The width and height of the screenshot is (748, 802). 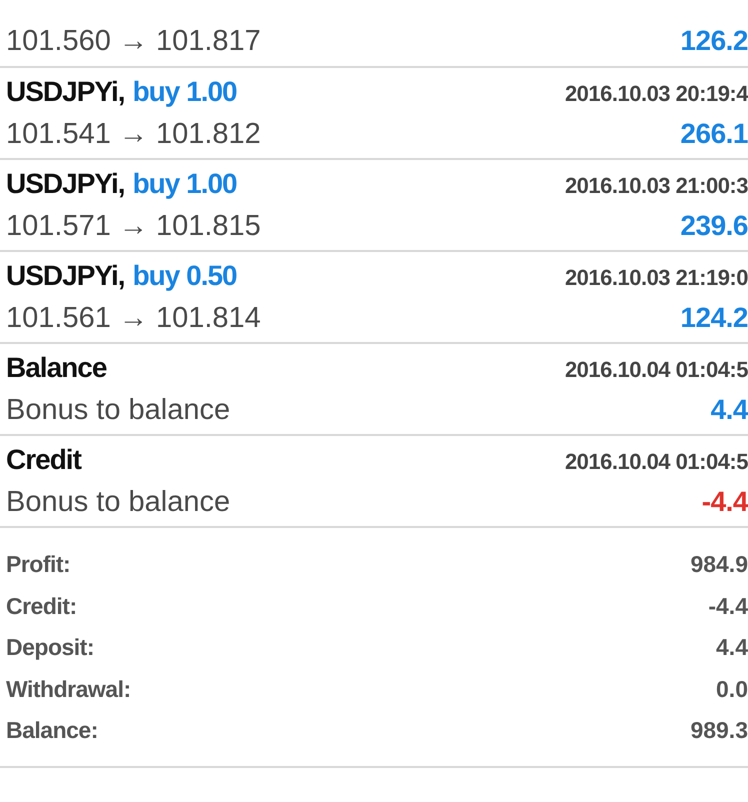 What do you see at coordinates (41, 606) in the screenshot?
I see `summary-label: Credit:` at bounding box center [41, 606].